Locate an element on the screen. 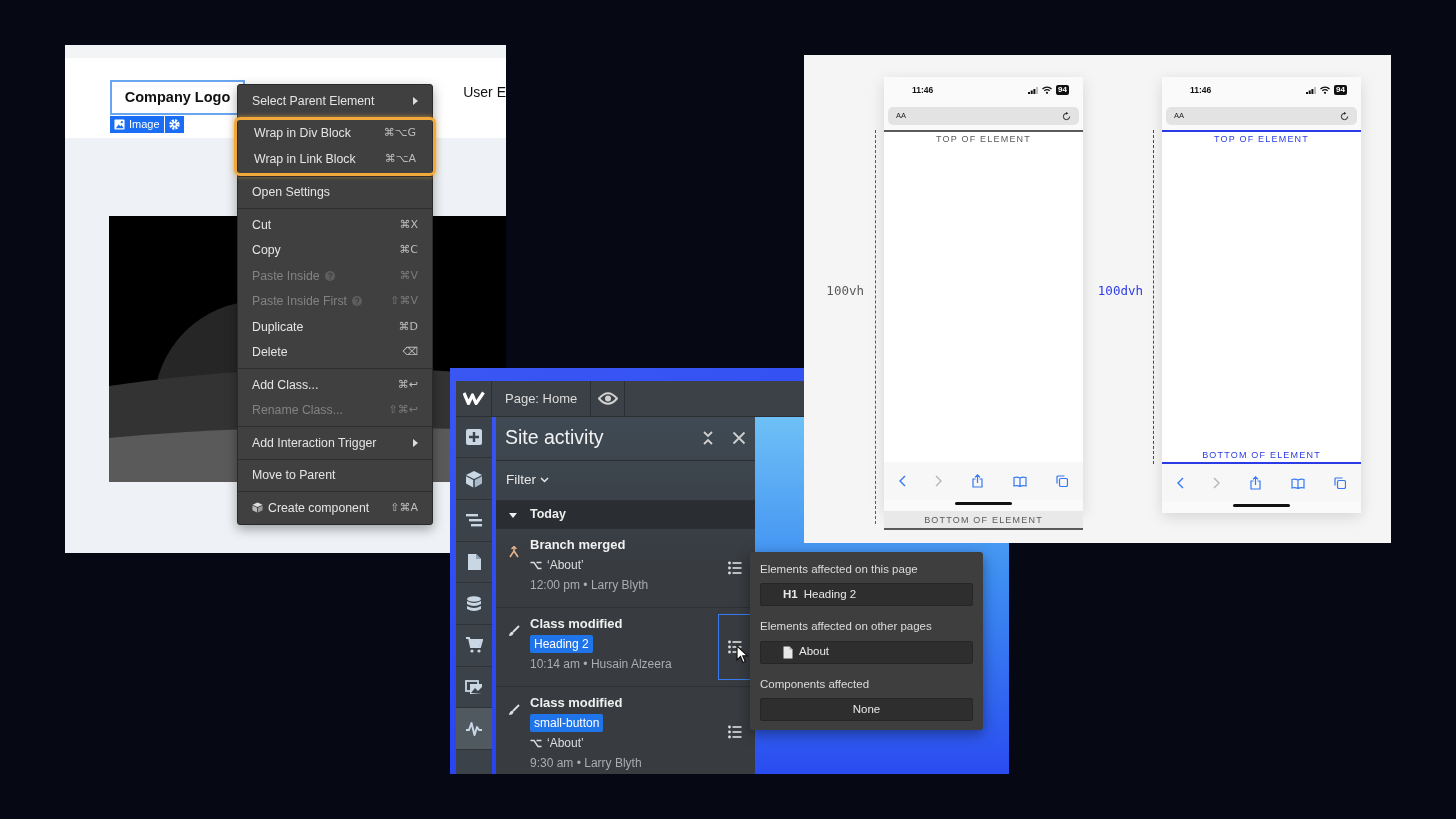 This screenshot has height=819, width=1456. branch-icon is located at coordinates (536, 743).